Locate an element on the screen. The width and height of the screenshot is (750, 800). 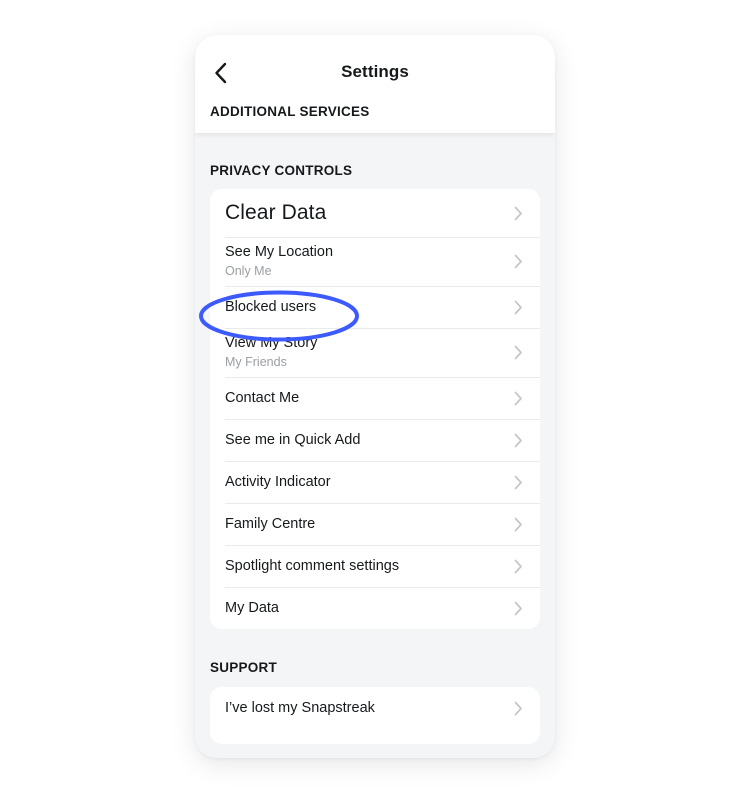
additional-services-label: ADDITIONAL SERVICES is located at coordinates (290, 111).